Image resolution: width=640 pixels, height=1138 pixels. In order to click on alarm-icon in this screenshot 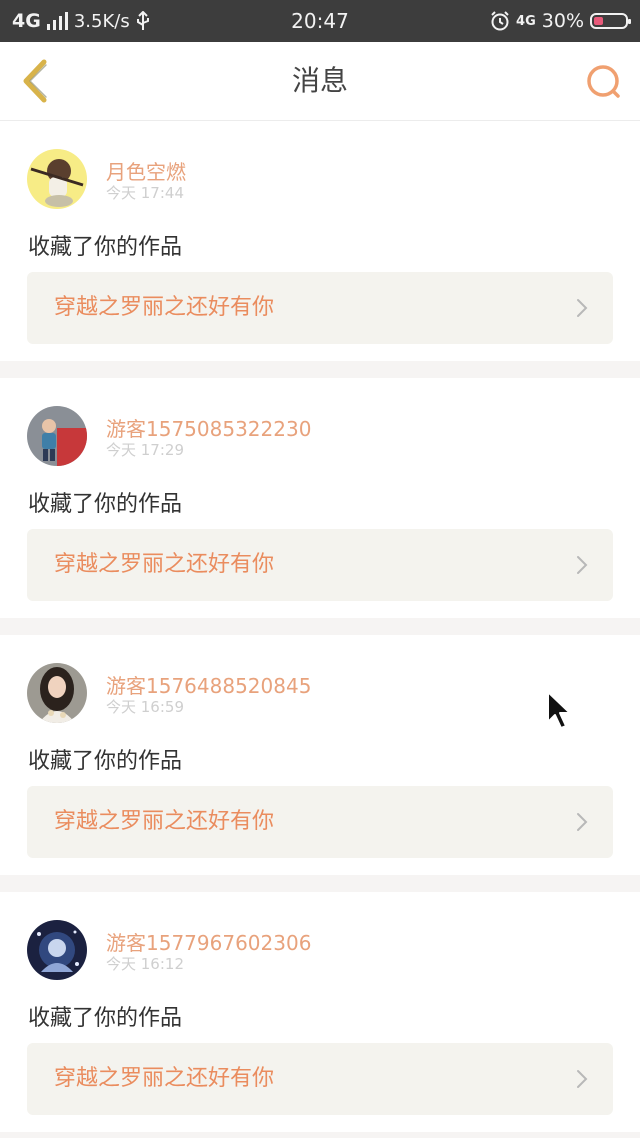, I will do `click(500, 21)`.